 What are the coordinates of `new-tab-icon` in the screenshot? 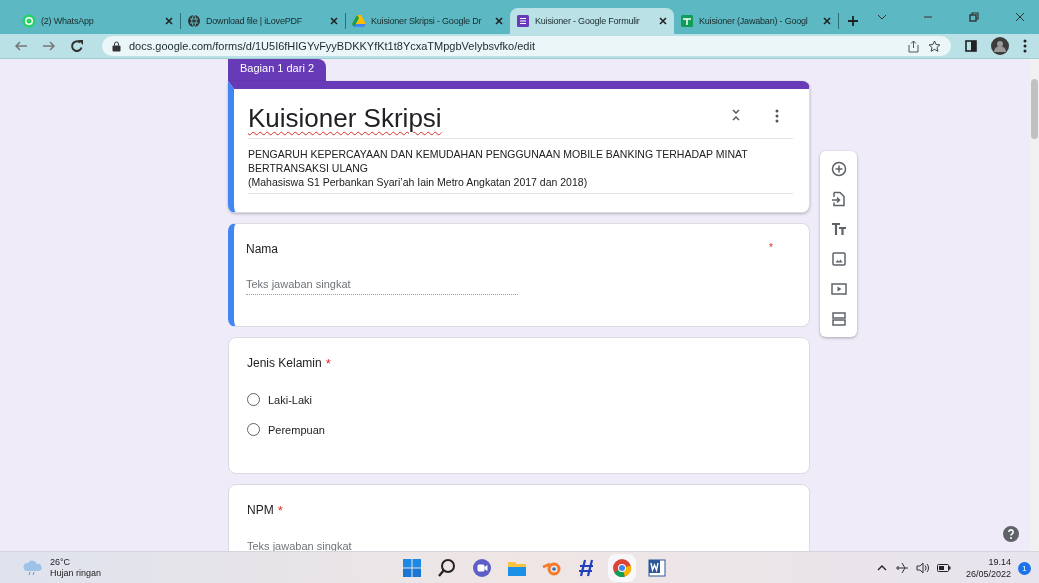 It's located at (853, 21).